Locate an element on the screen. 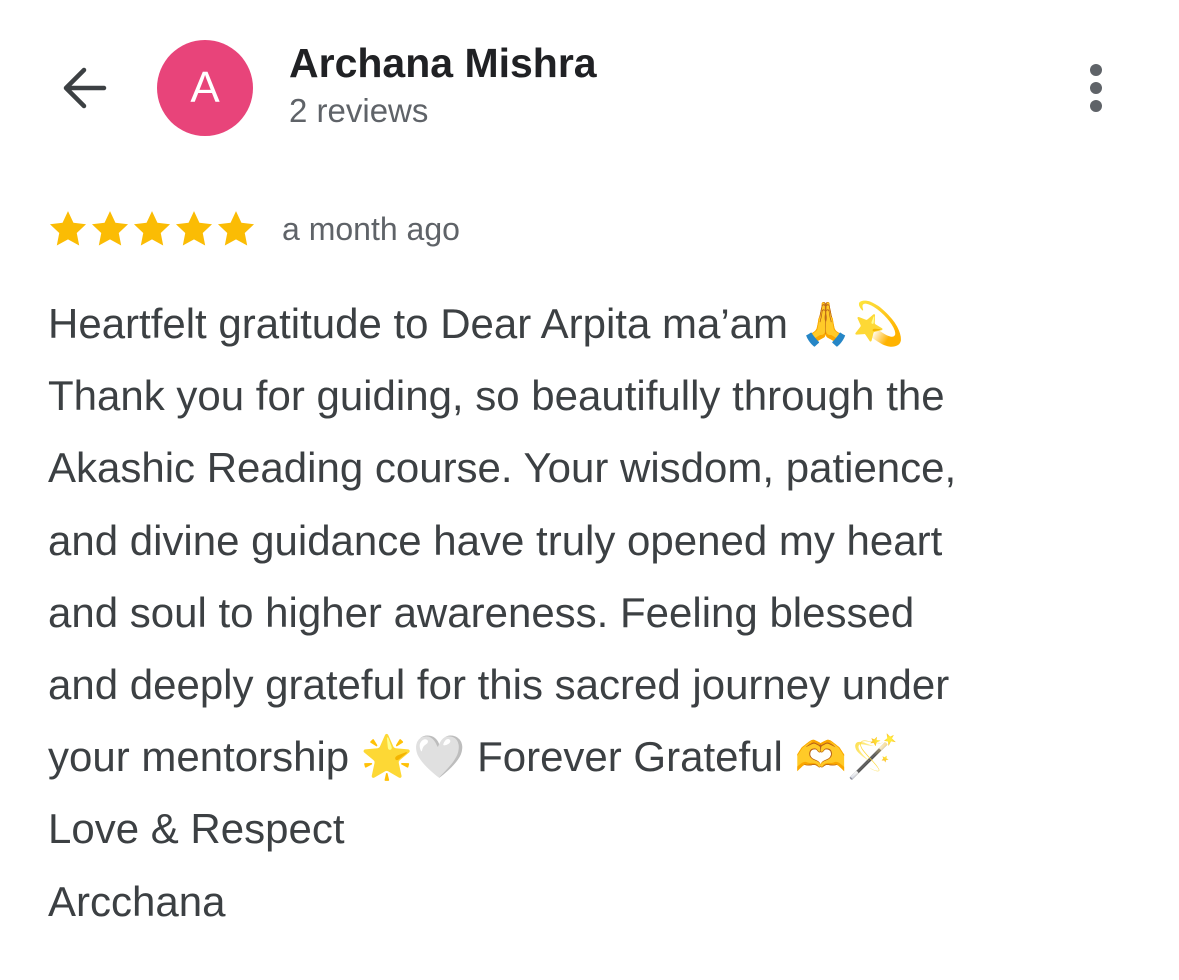  review-text-line: Arcchana is located at coordinates (137, 901).